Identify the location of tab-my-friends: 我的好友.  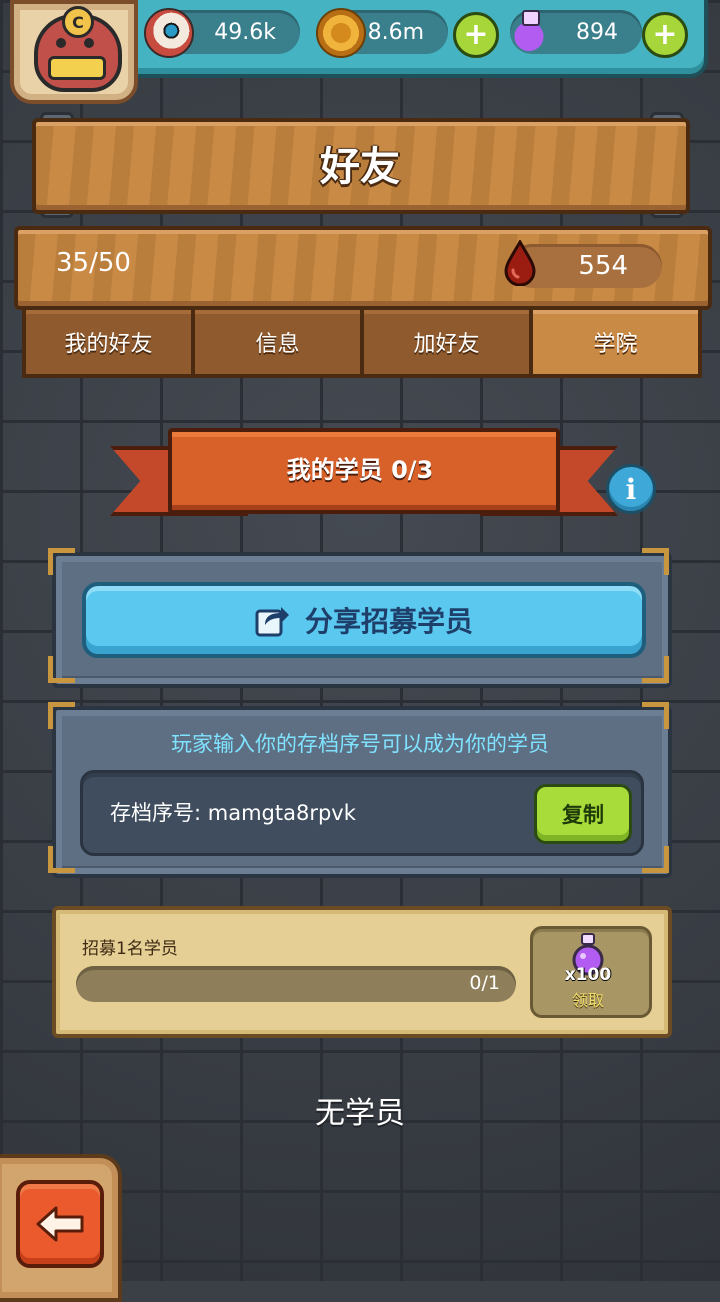
(108, 342).